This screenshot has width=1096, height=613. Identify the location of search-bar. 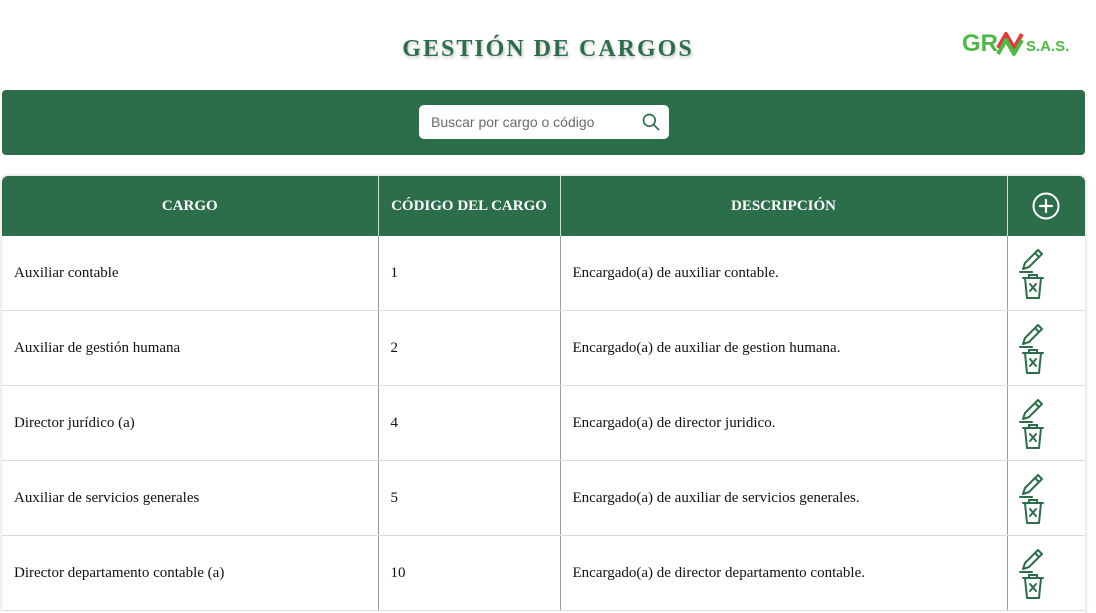
(543, 122).